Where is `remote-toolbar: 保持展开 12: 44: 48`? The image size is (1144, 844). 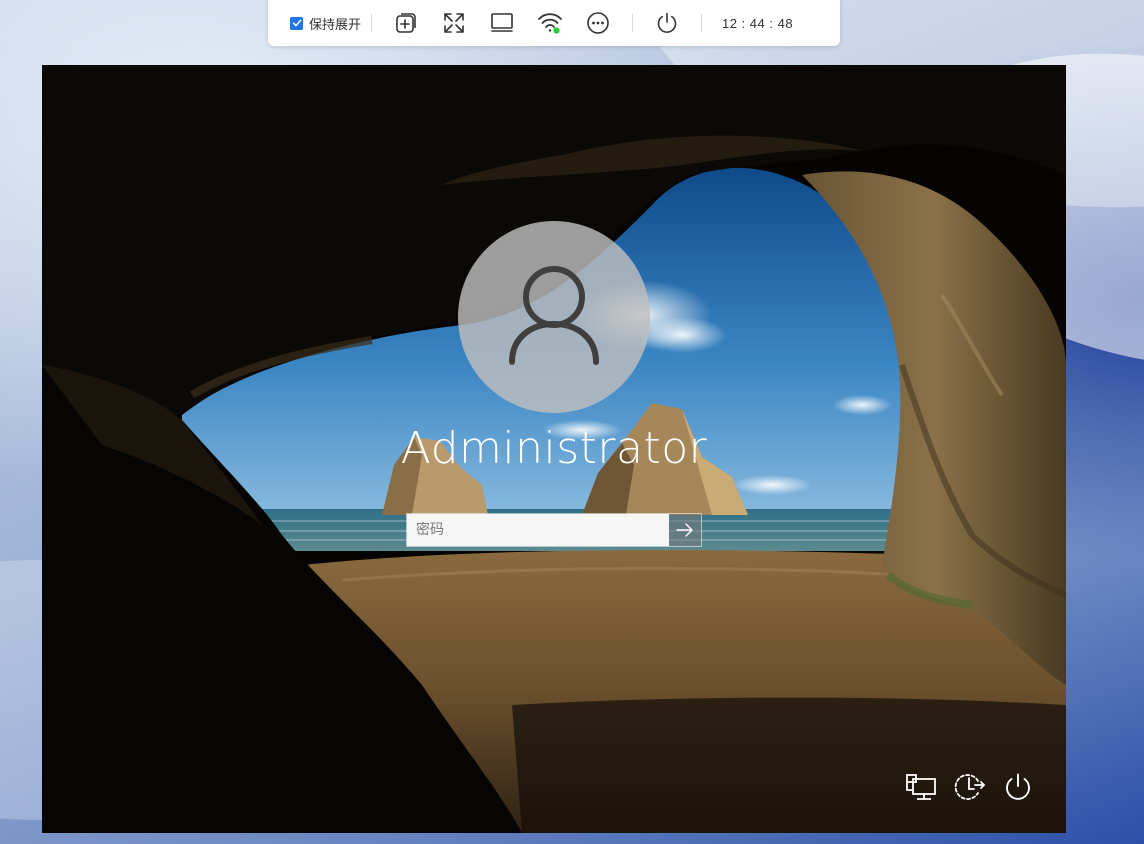 remote-toolbar: 保持展开 12: 44: 48 is located at coordinates (554, 23).